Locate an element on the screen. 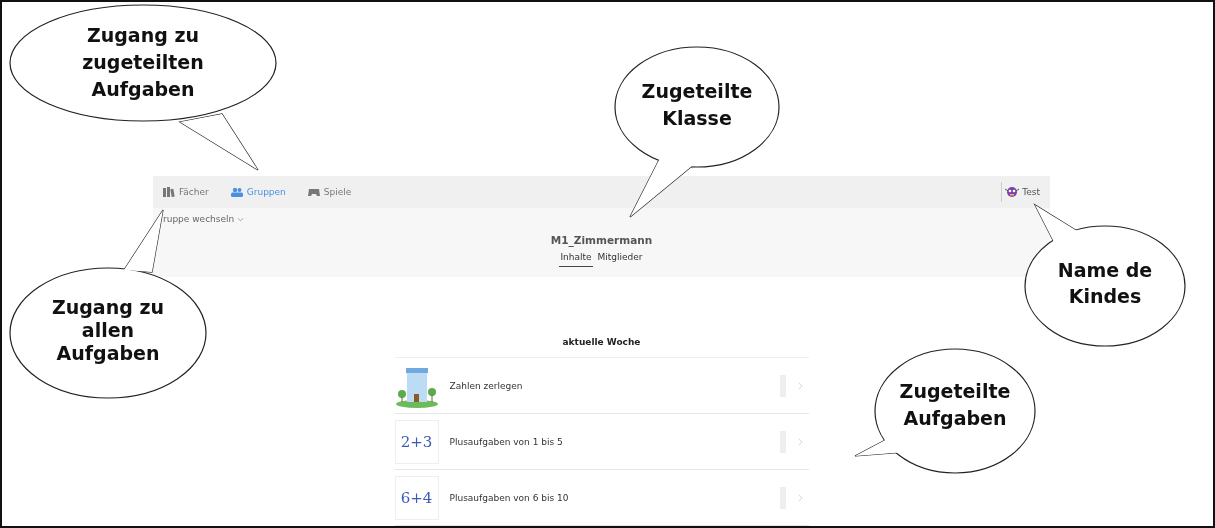  people-icon is located at coordinates (236, 192).